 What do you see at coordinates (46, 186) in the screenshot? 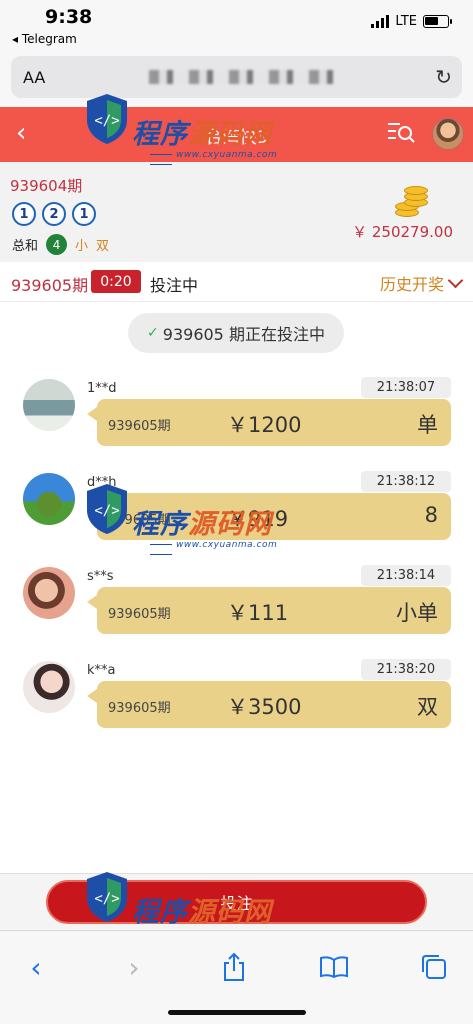
I see `last-draw-period: 939604期` at bounding box center [46, 186].